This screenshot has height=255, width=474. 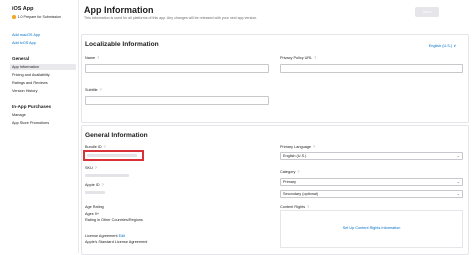 What do you see at coordinates (14, 17) in the screenshot?
I see `status-dot-icon` at bounding box center [14, 17].